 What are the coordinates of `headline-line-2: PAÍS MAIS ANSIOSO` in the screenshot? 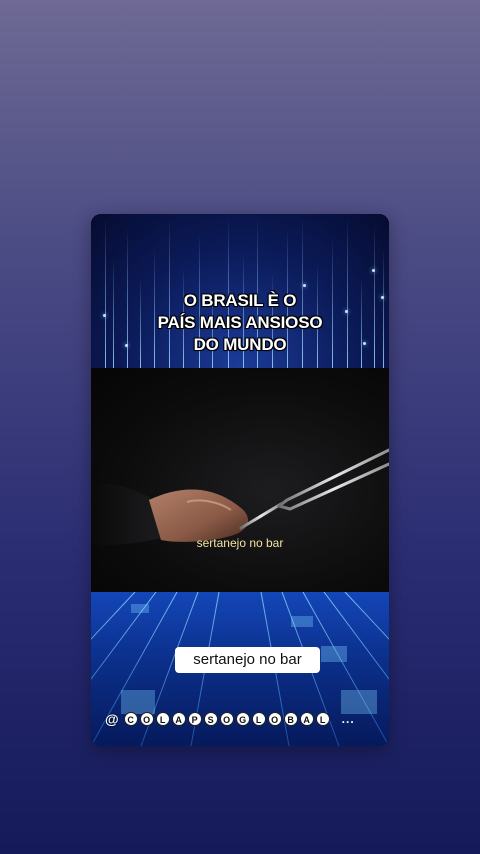 It's located at (240, 322).